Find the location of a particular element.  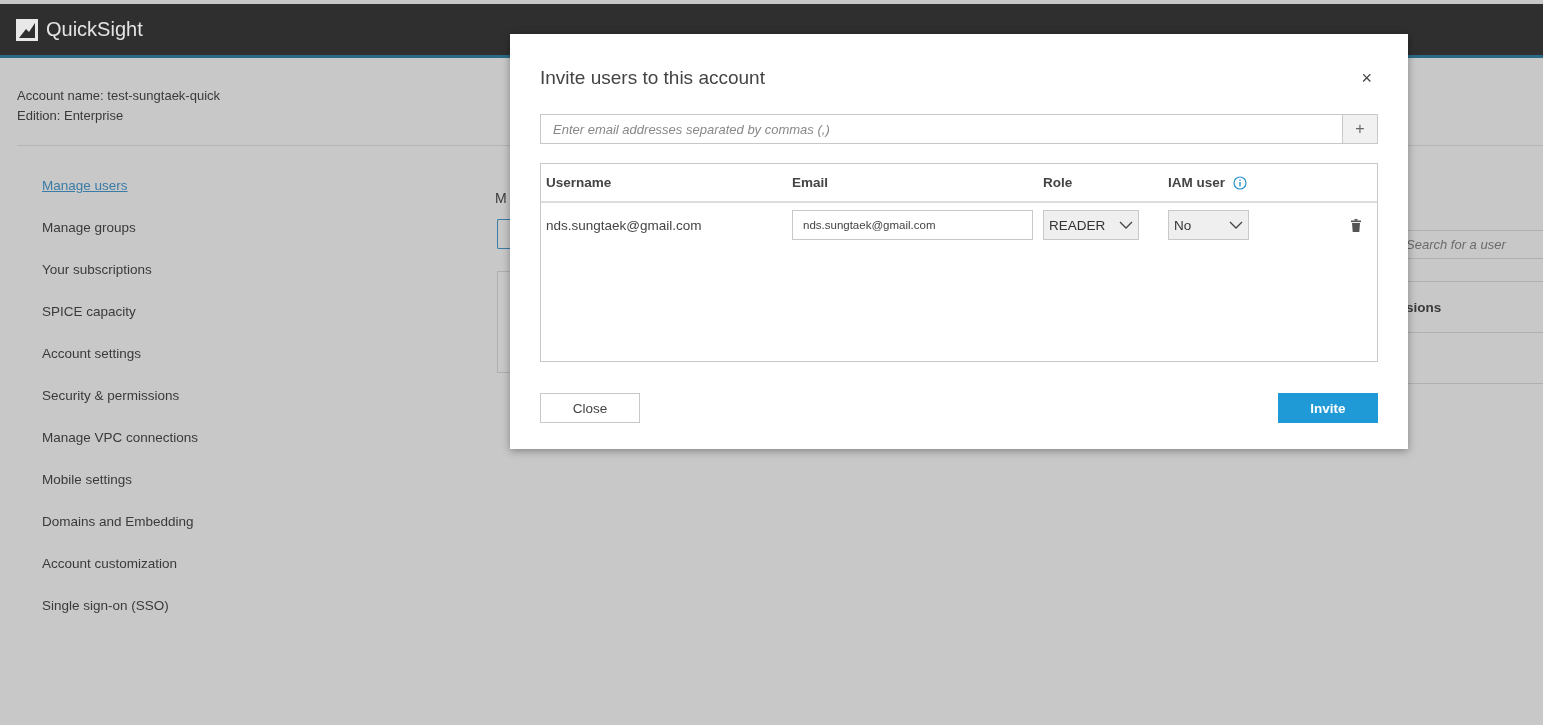

trash-icon is located at coordinates (1356, 225).